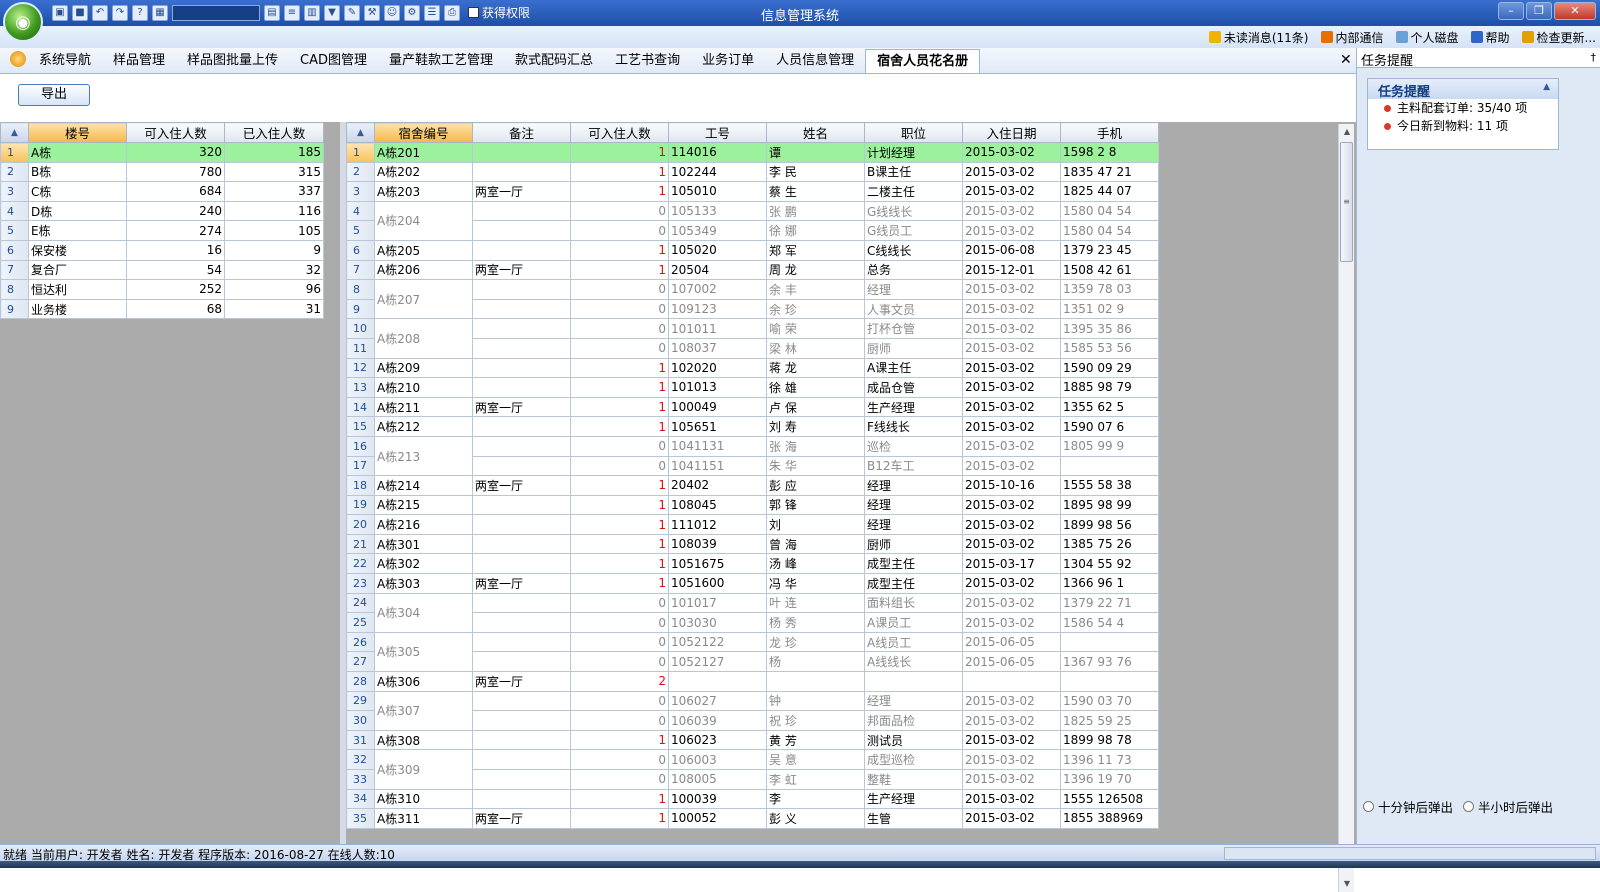 This screenshot has height=892, width=1600. Describe the element at coordinates (360, 407) in the screenshot. I see `row-number: 14` at that location.